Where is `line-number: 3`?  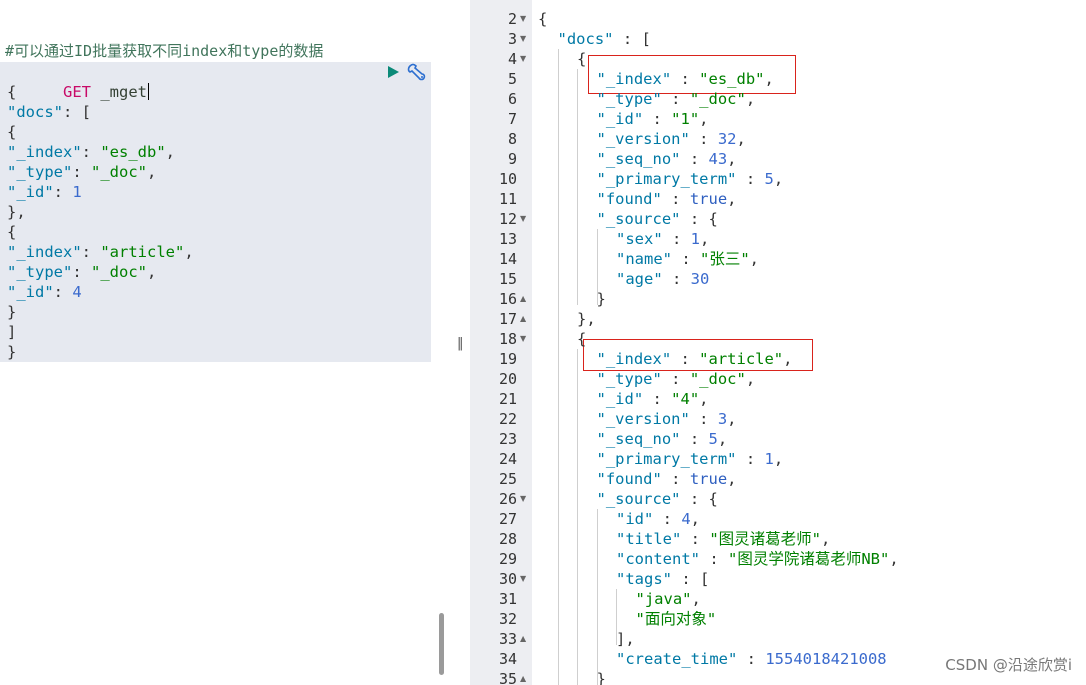 line-number: 3 is located at coordinates (512, 39).